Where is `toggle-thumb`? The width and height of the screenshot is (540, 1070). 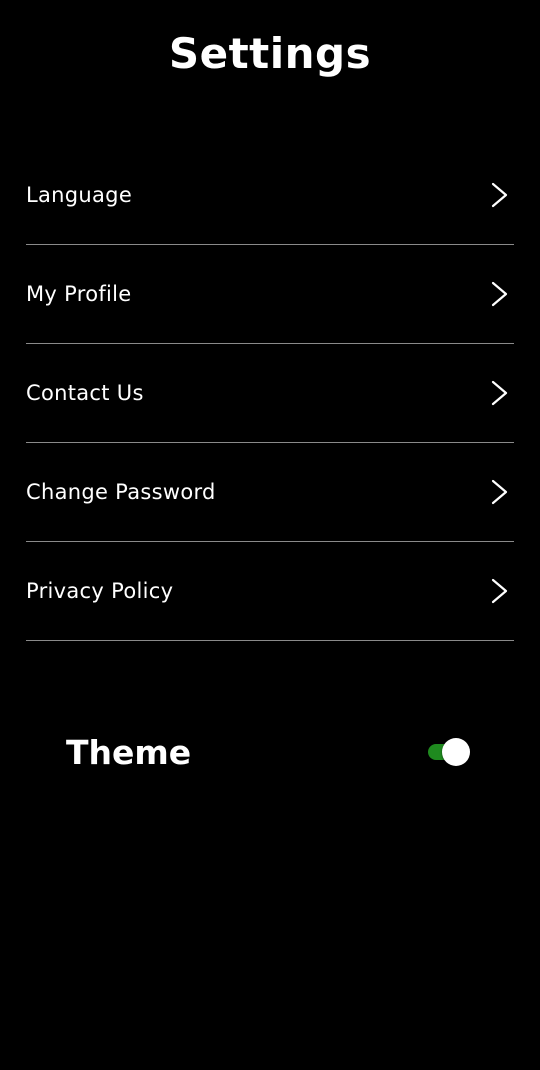 toggle-thumb is located at coordinates (456, 752).